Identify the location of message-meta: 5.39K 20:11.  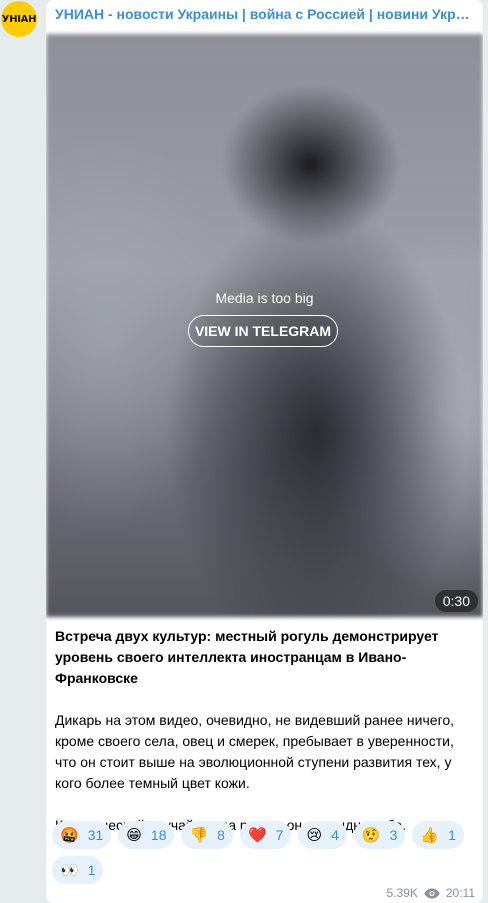
(431, 893).